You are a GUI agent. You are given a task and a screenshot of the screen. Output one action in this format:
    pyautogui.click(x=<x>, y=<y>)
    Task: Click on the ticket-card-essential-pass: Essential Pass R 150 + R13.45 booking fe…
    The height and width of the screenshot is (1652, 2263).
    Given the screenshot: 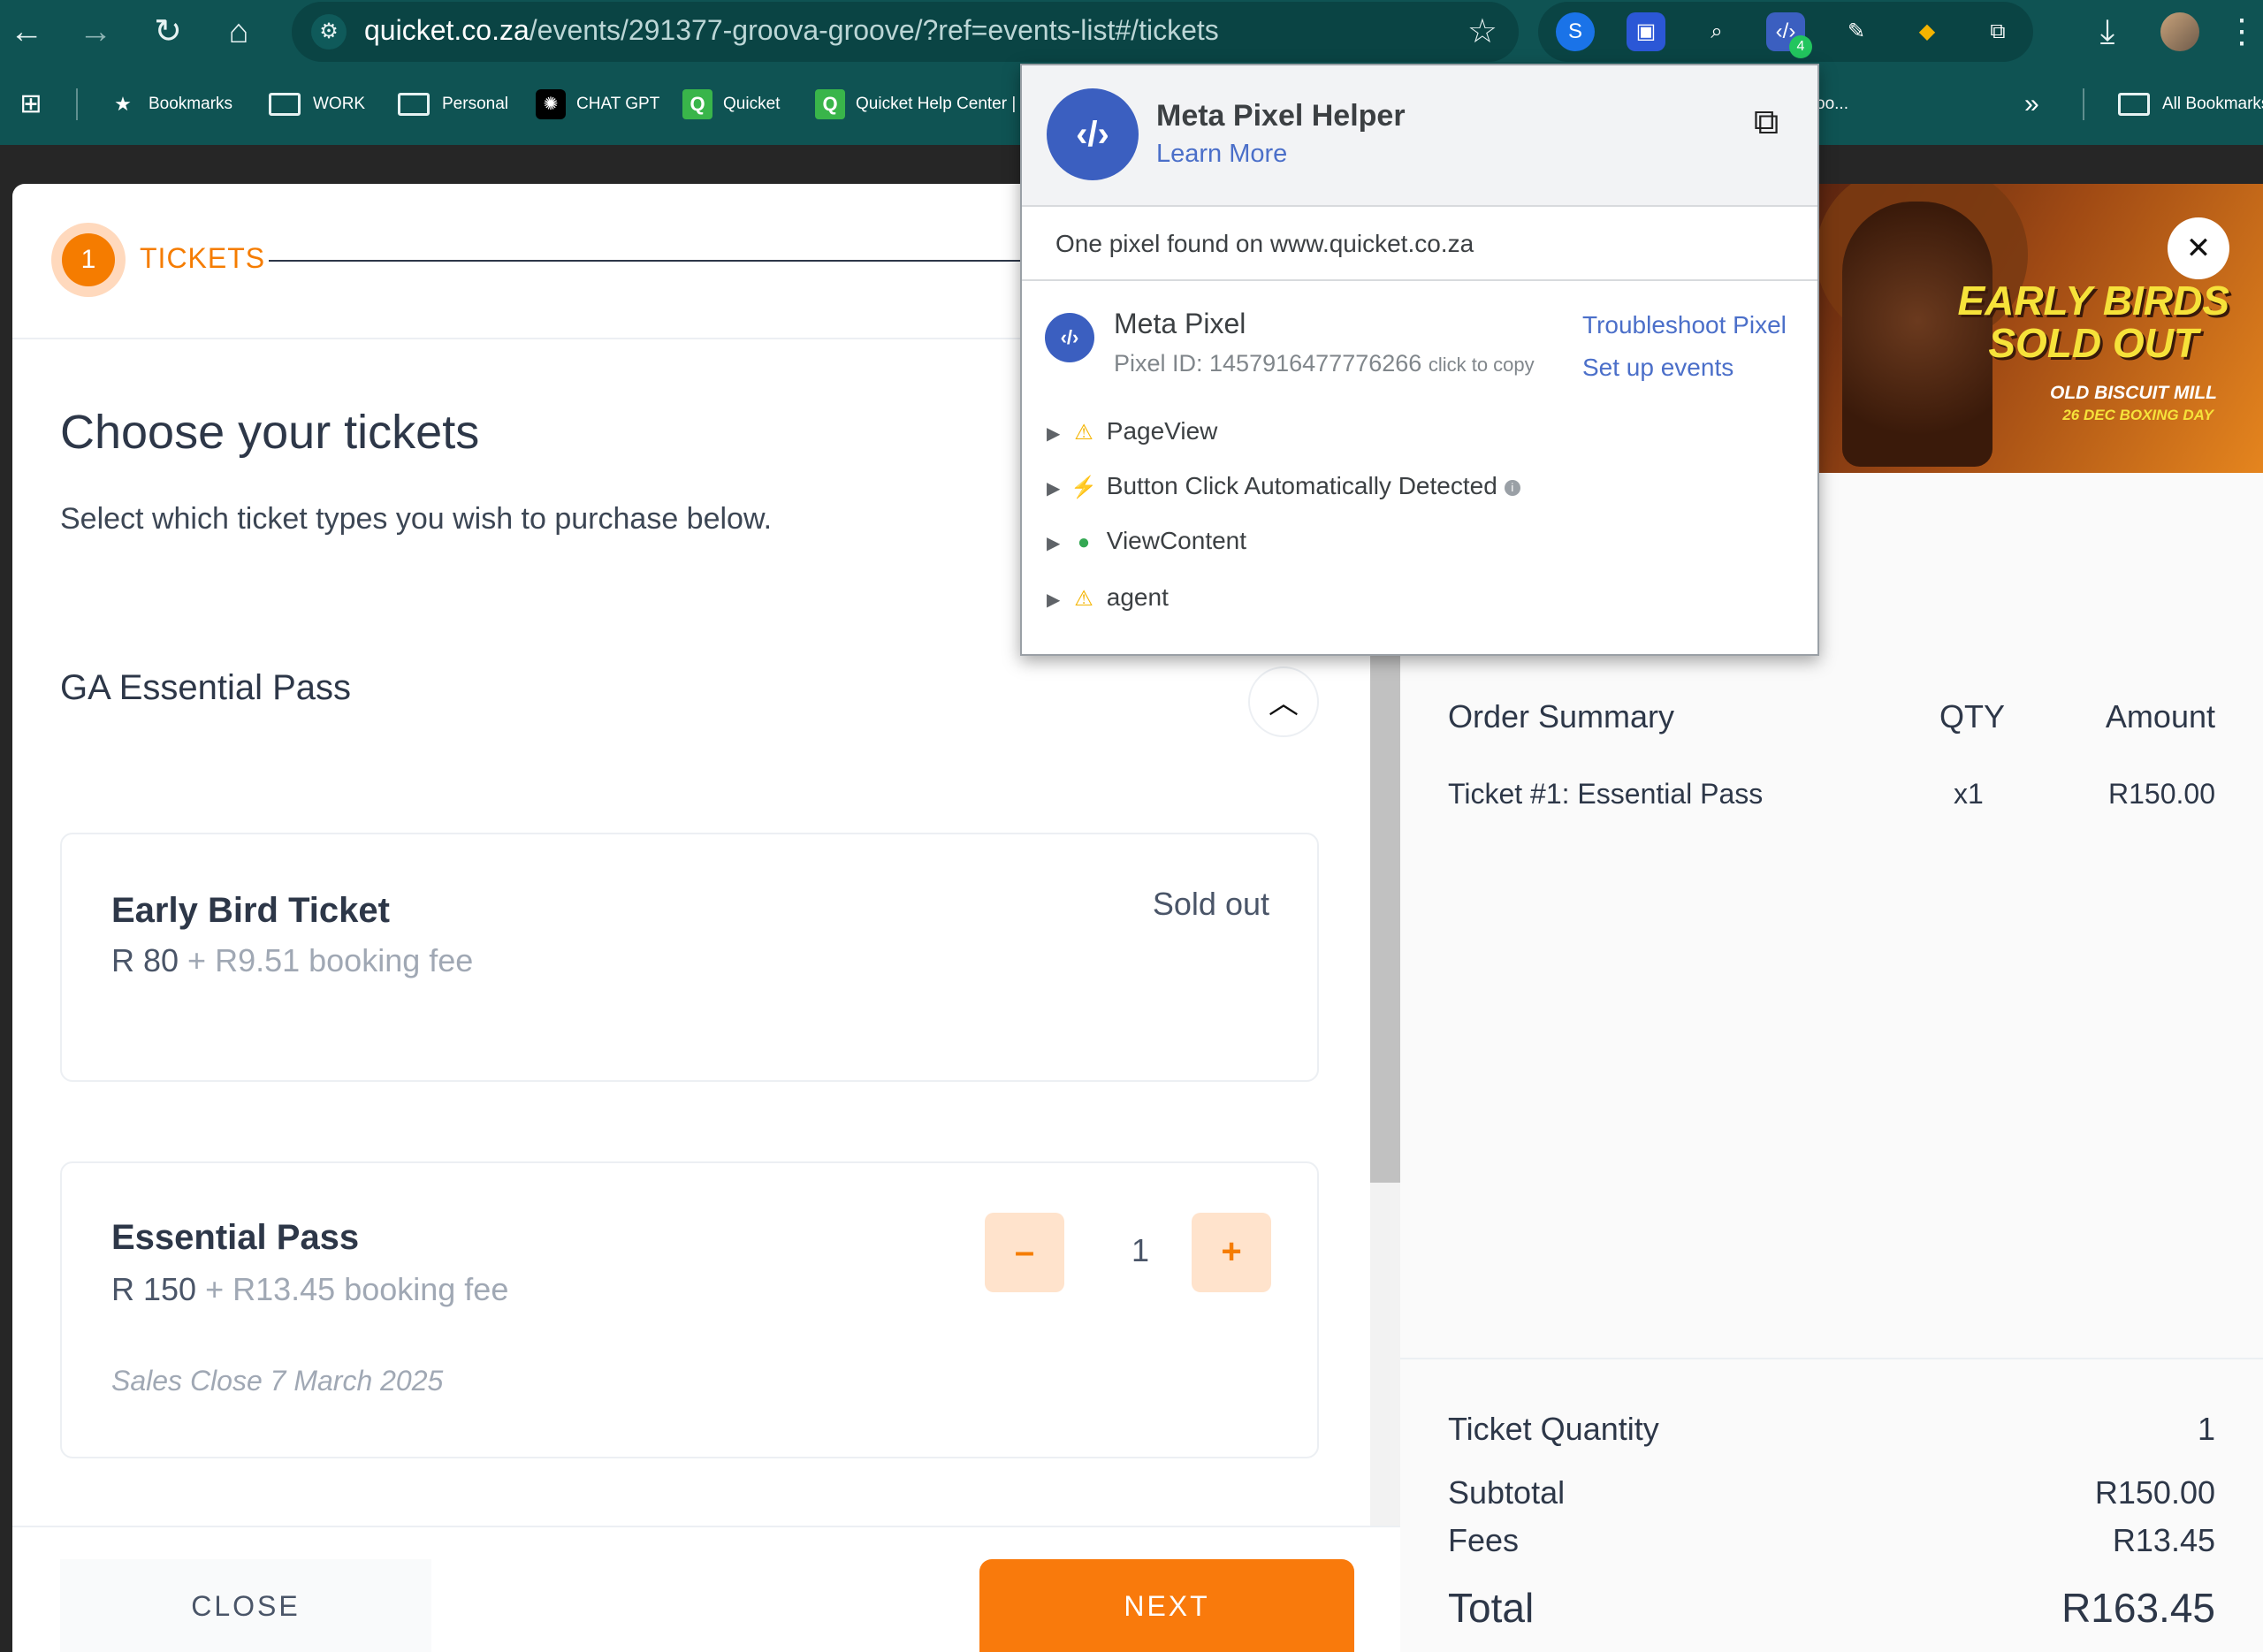 What is the action you would take?
    pyautogui.click(x=689, y=1310)
    